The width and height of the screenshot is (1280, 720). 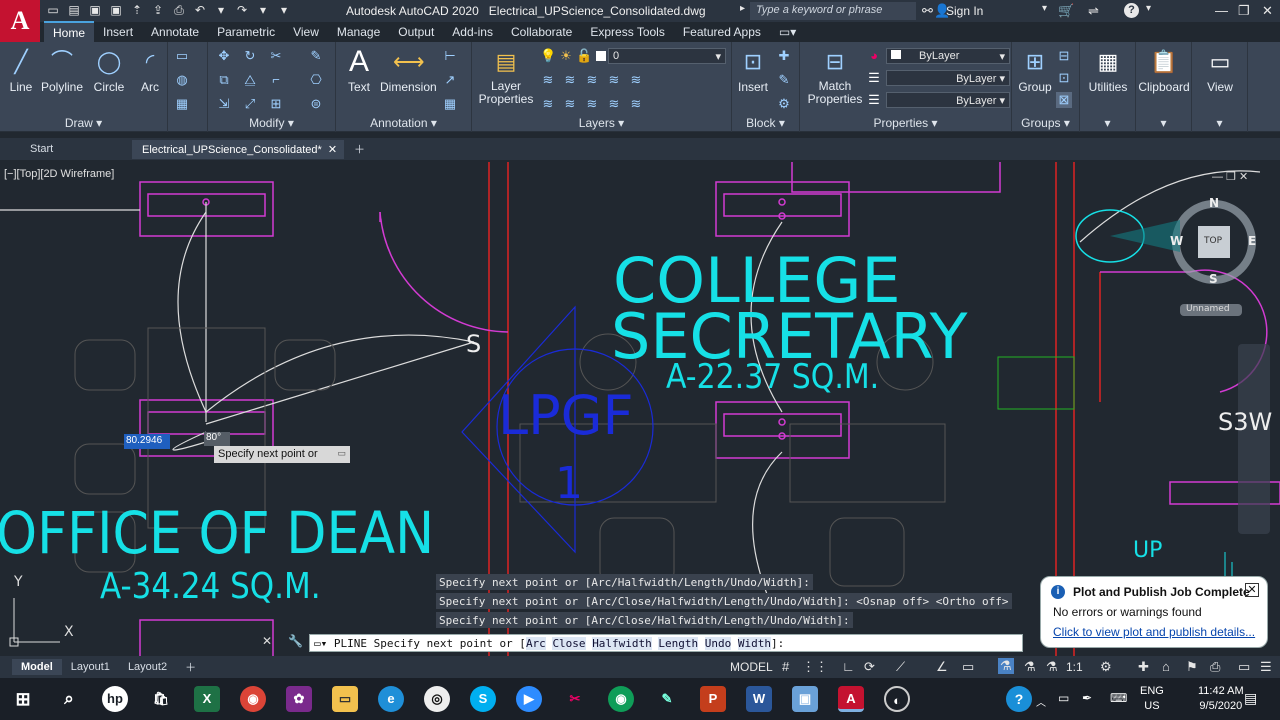 What do you see at coordinates (1221, 699) in the screenshot?
I see `system-clock: 11:42 AM 9/5/2020` at bounding box center [1221, 699].